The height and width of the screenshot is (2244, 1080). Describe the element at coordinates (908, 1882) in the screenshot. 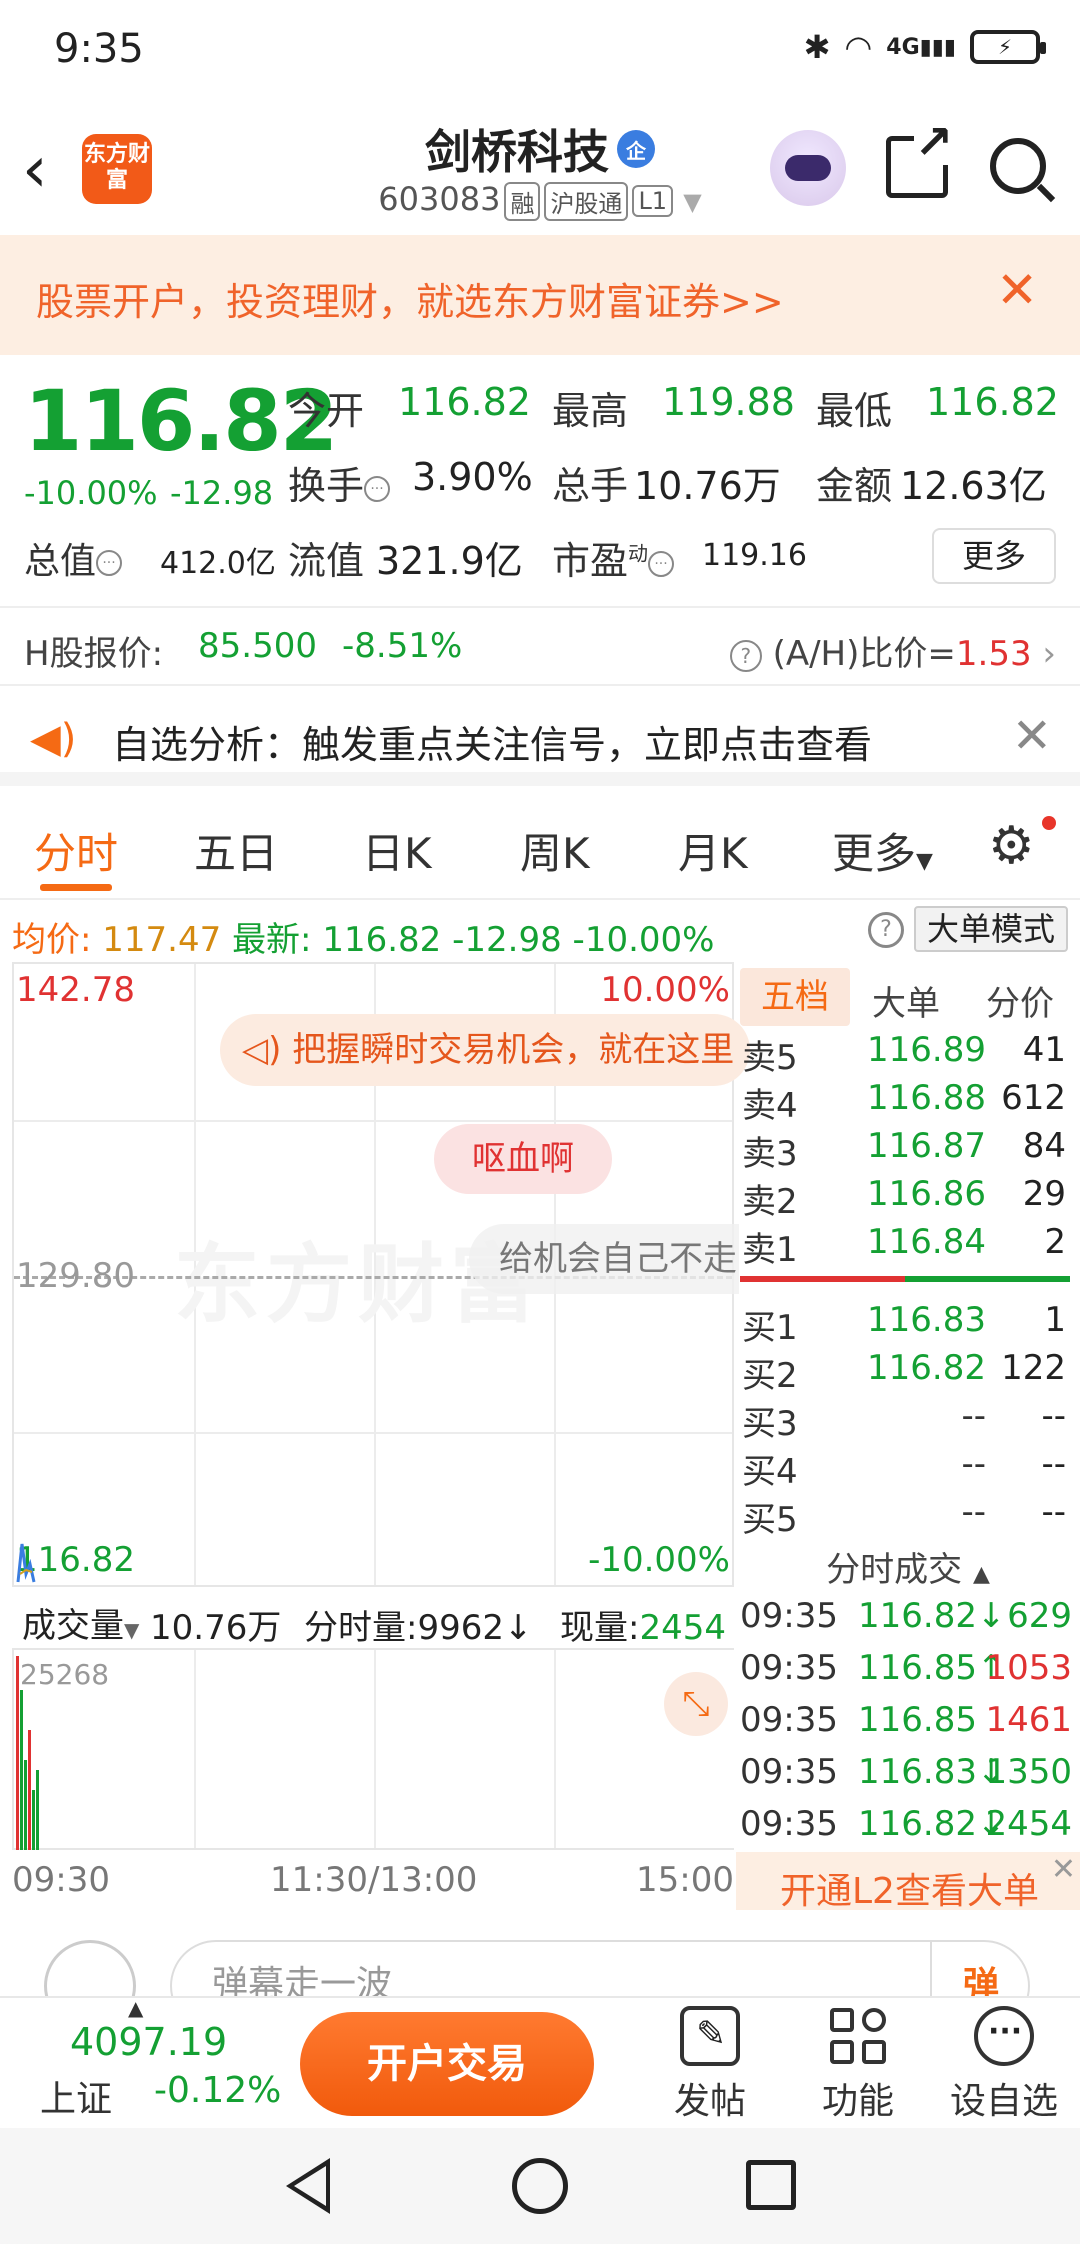

I see `l2-banner: 开通L2查看大单 ✕` at that location.